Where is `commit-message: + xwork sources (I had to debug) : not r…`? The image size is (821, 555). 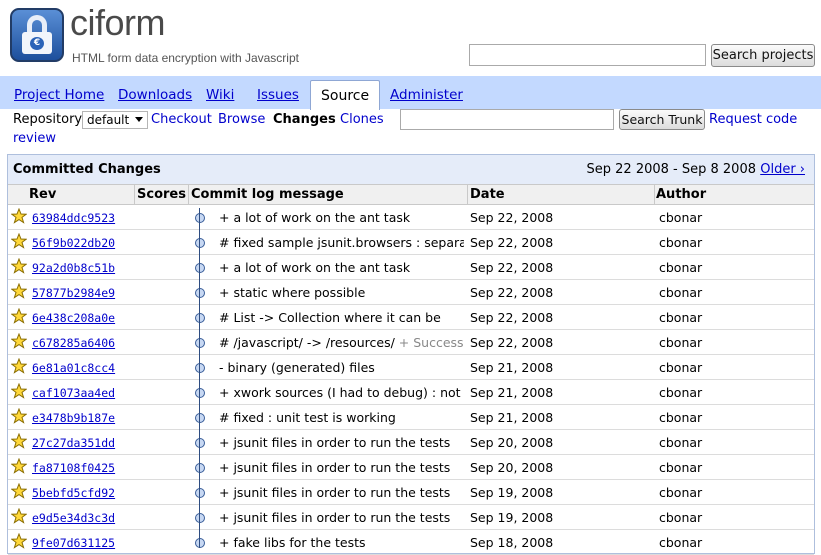
commit-message: + xwork sources (I had to debug) : not r… is located at coordinates (341, 392).